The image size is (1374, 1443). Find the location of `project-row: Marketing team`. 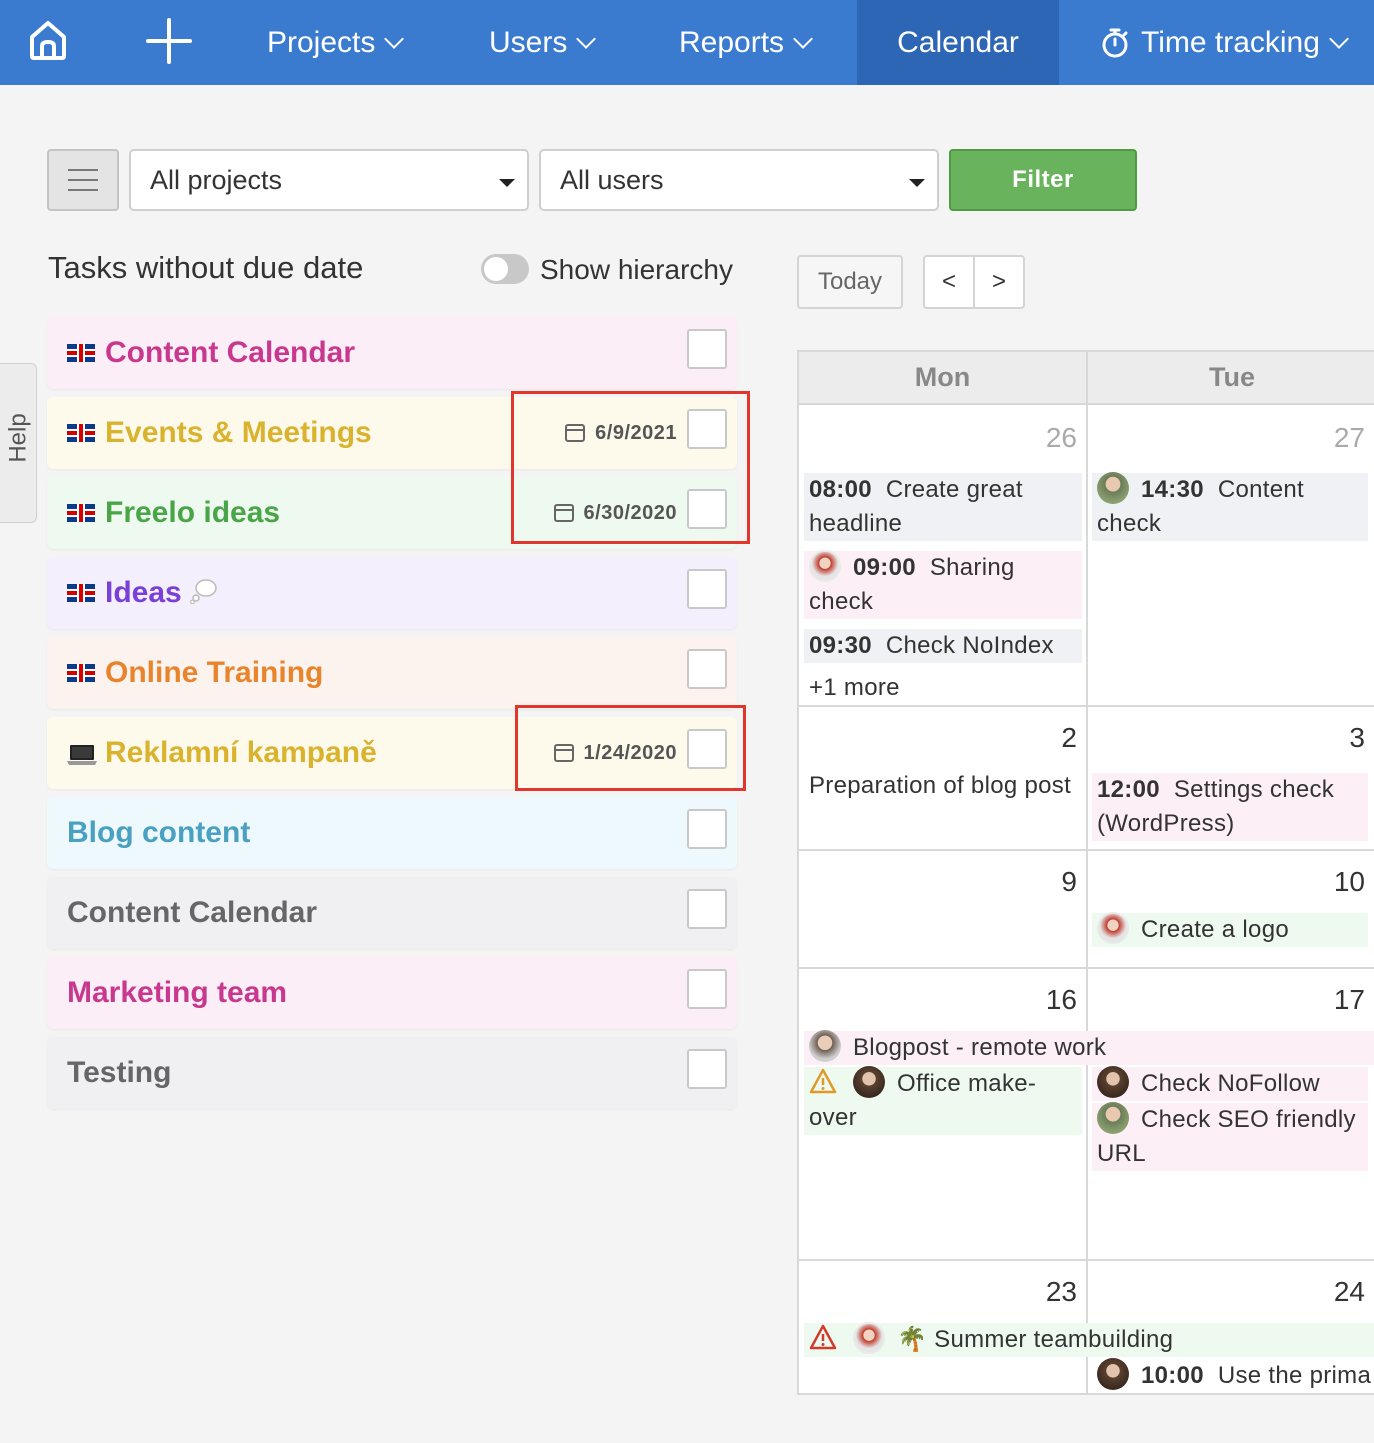

project-row: Marketing team is located at coordinates (392, 993).